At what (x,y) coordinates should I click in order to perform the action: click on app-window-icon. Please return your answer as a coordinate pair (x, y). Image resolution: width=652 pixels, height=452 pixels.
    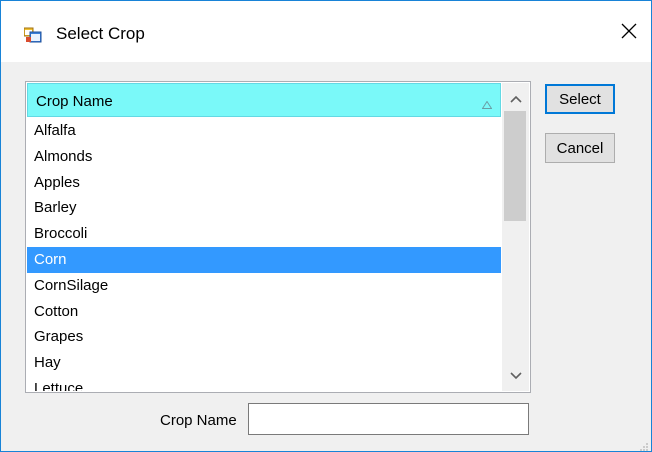
    Looking at the image, I should click on (32, 34).